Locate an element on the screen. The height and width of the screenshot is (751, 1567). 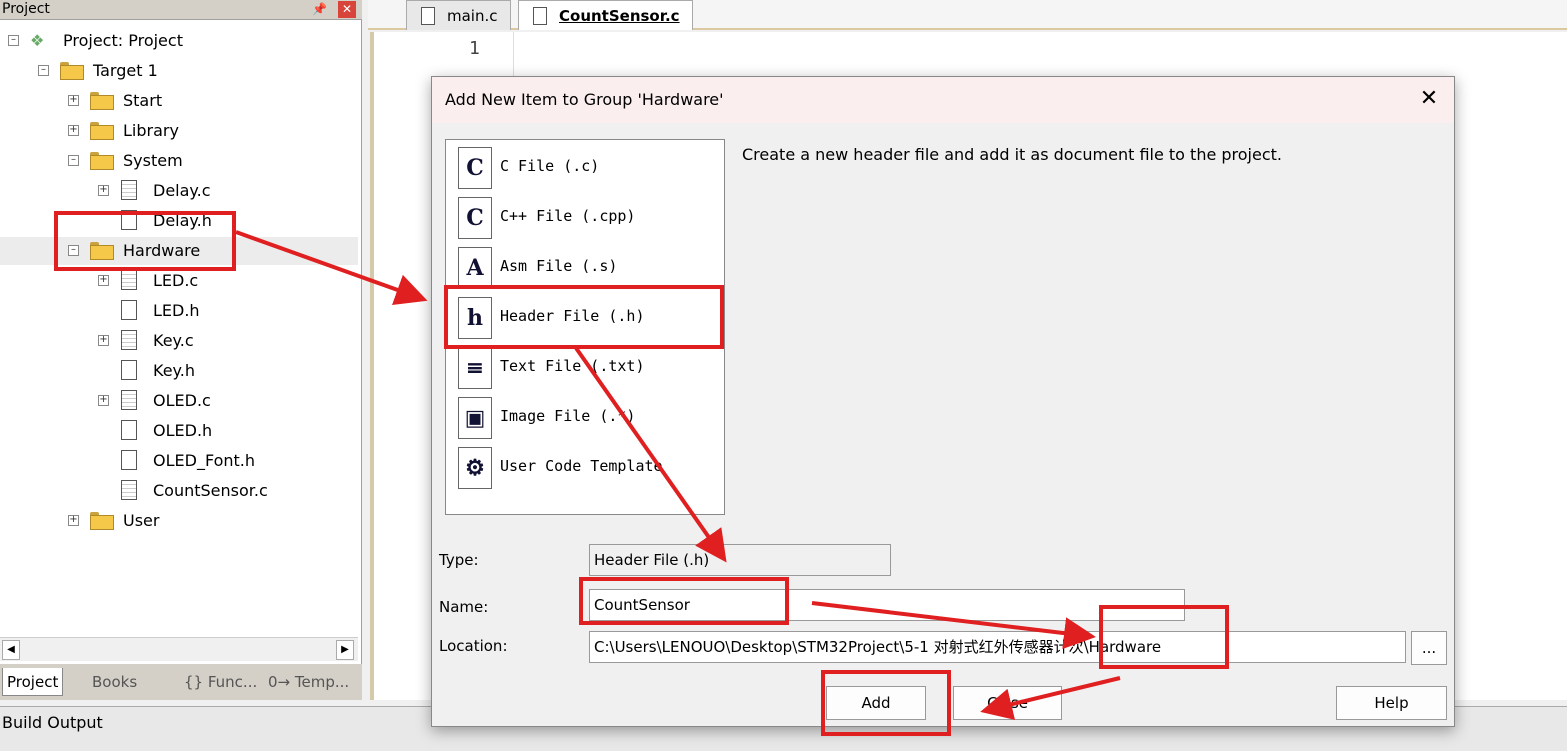
tree-item-file: OLED_Font.h is located at coordinates (179, 461).